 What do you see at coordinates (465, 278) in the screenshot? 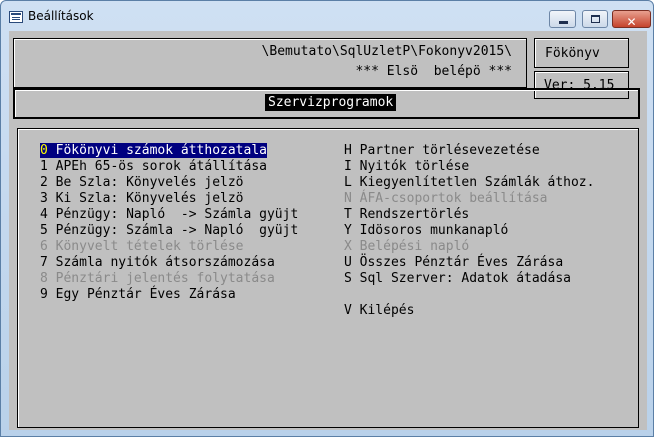
I see `menu-item-label: Sql Szerver: Adatok átadása` at bounding box center [465, 278].